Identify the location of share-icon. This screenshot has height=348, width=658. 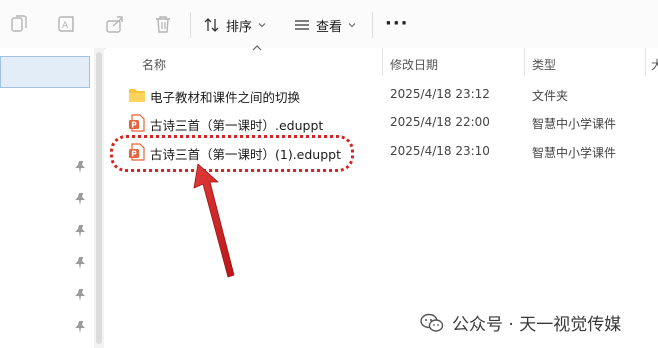
(115, 24).